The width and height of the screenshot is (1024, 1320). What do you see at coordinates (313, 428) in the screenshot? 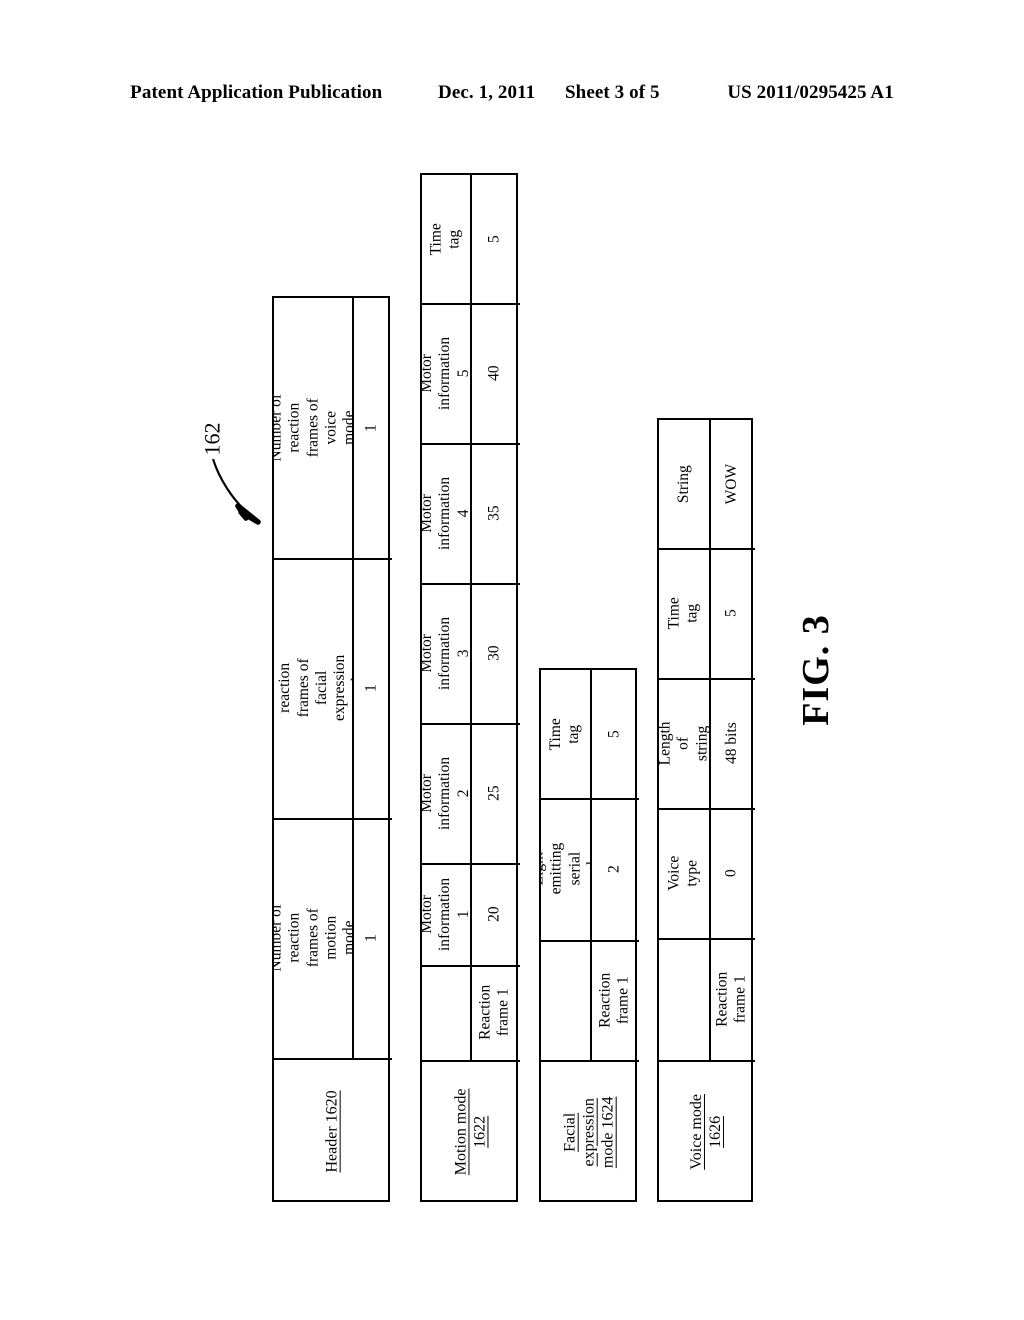
I see `header-col-voice-head: Number of reaction frames of voice mode` at bounding box center [313, 428].